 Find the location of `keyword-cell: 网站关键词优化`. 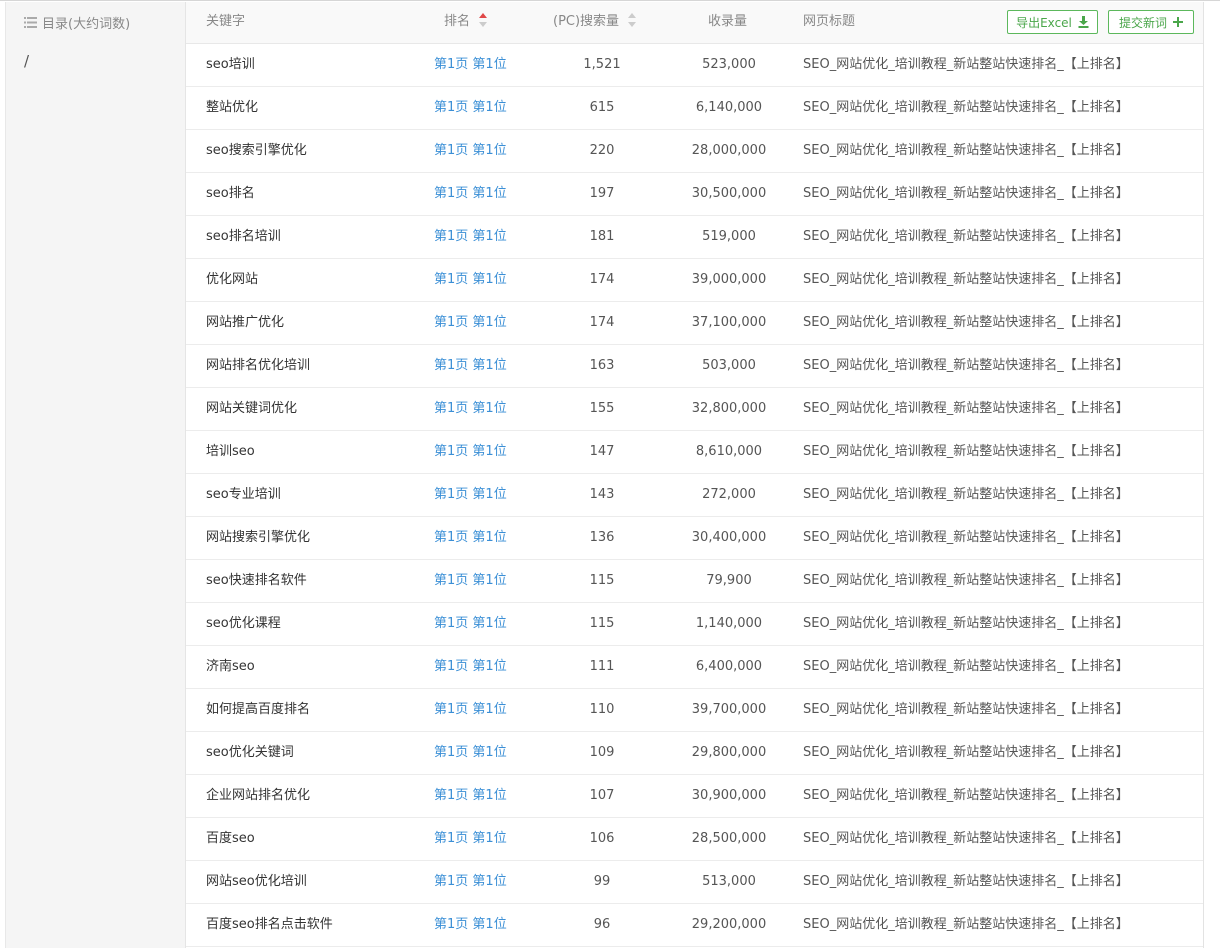

keyword-cell: 网站关键词优化 is located at coordinates (252, 408).